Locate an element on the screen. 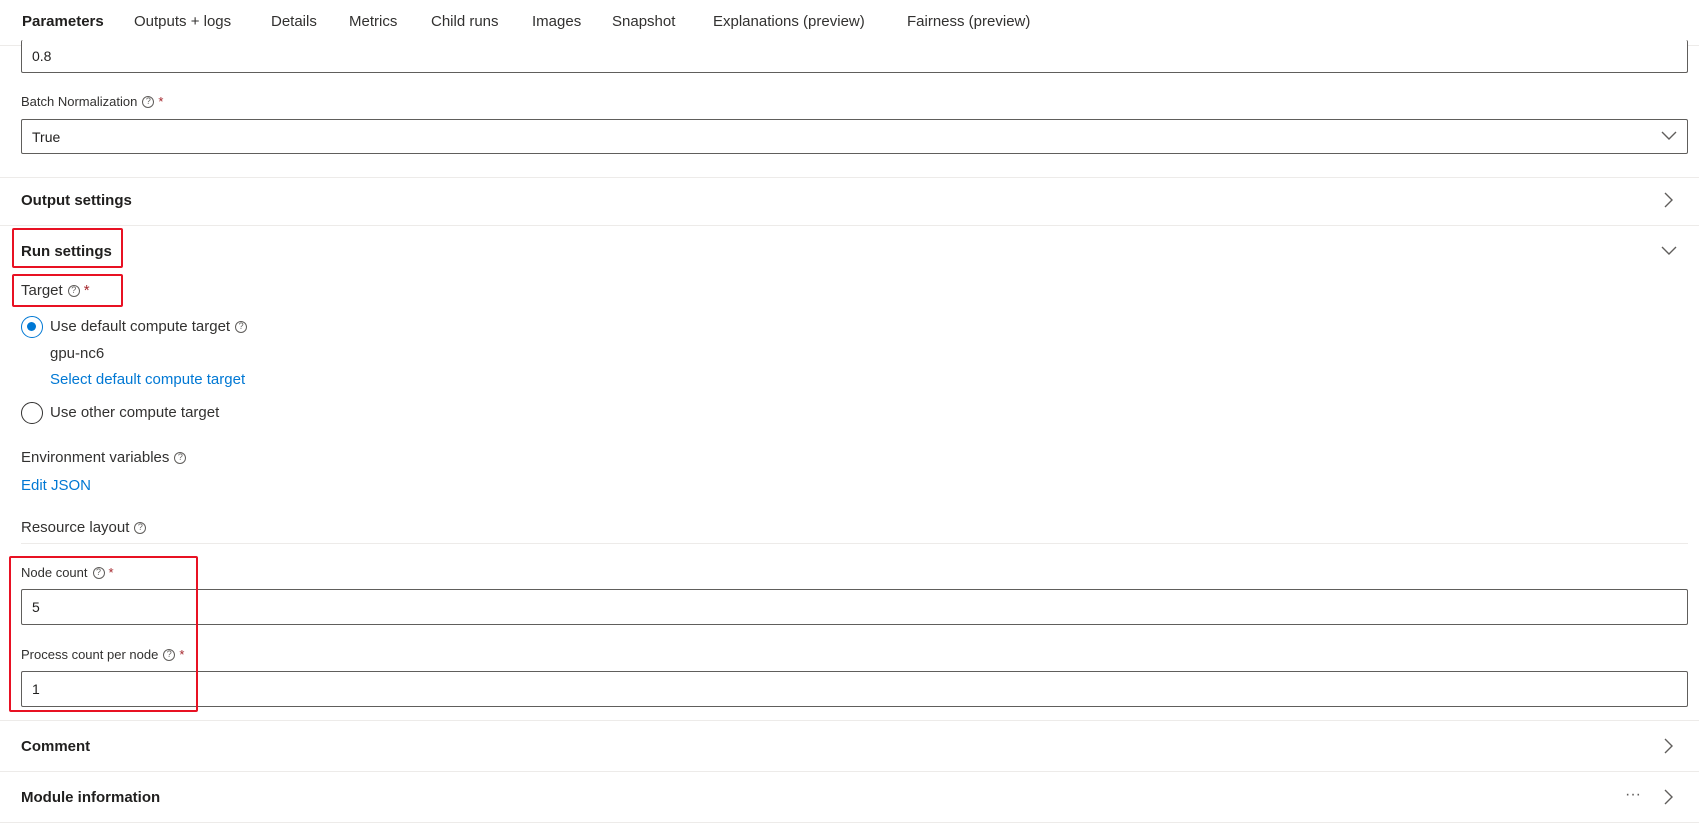 This screenshot has height=840, width=1699. run-settings-header: Run settings is located at coordinates (66, 251).